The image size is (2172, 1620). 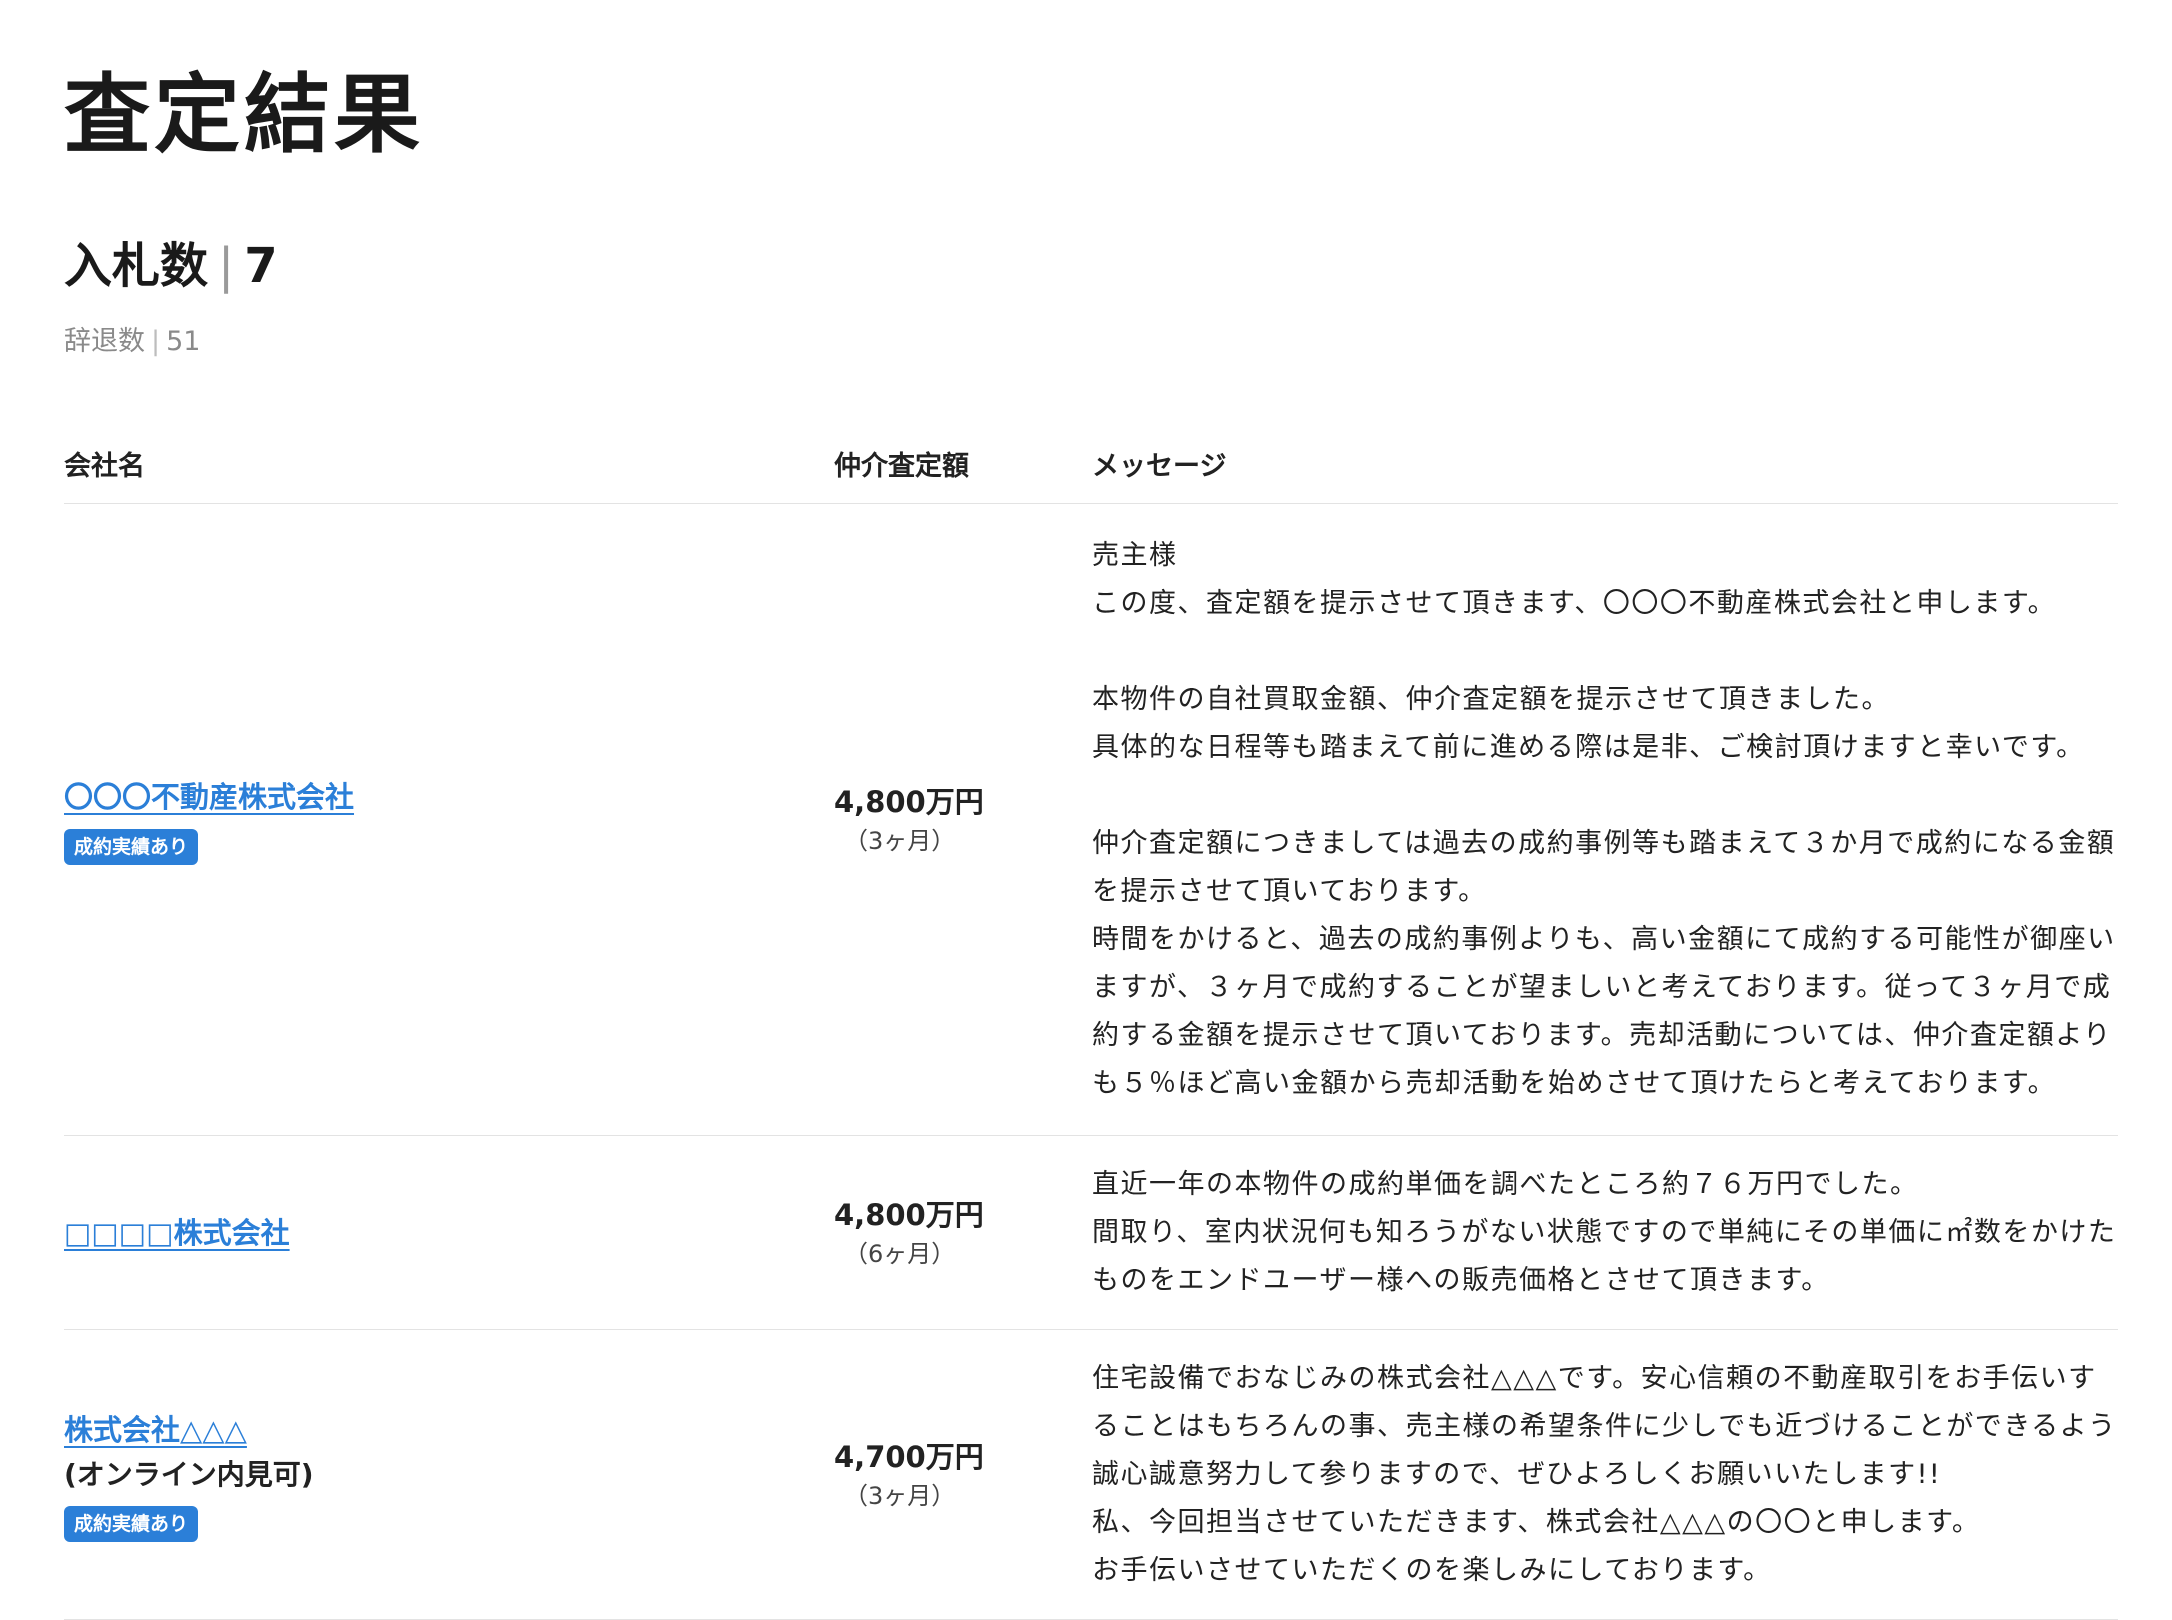 I want to click on price-cell: 4,800万円 （6ヶ月）, so click(x=963, y=1233).